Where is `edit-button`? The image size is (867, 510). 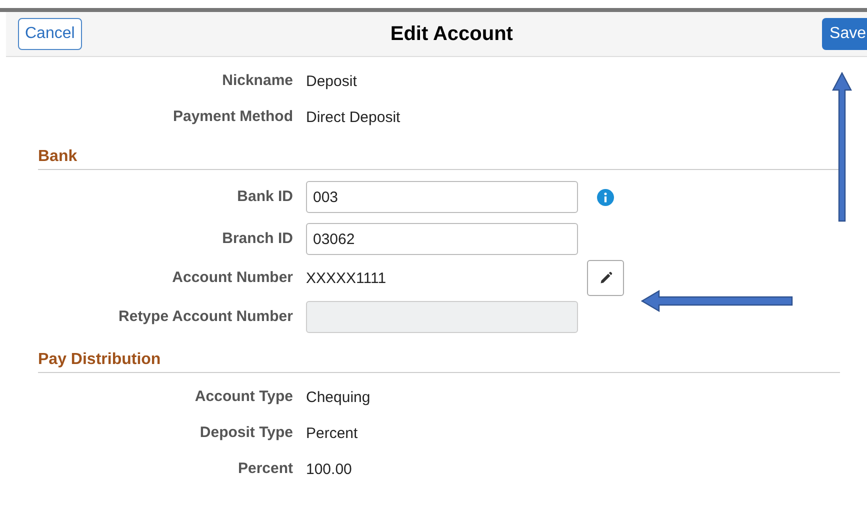
edit-button is located at coordinates (605, 278).